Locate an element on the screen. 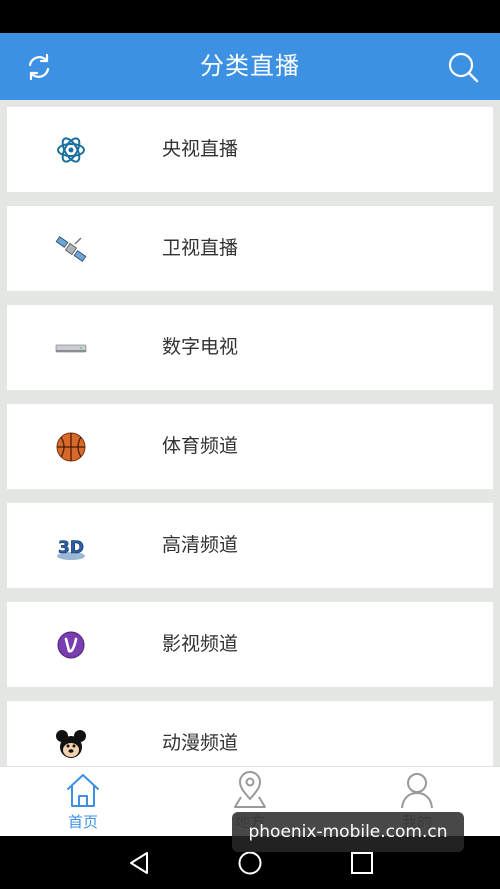 The width and height of the screenshot is (500, 889). watermark: phoenix-mobile.com.cn is located at coordinates (348, 832).